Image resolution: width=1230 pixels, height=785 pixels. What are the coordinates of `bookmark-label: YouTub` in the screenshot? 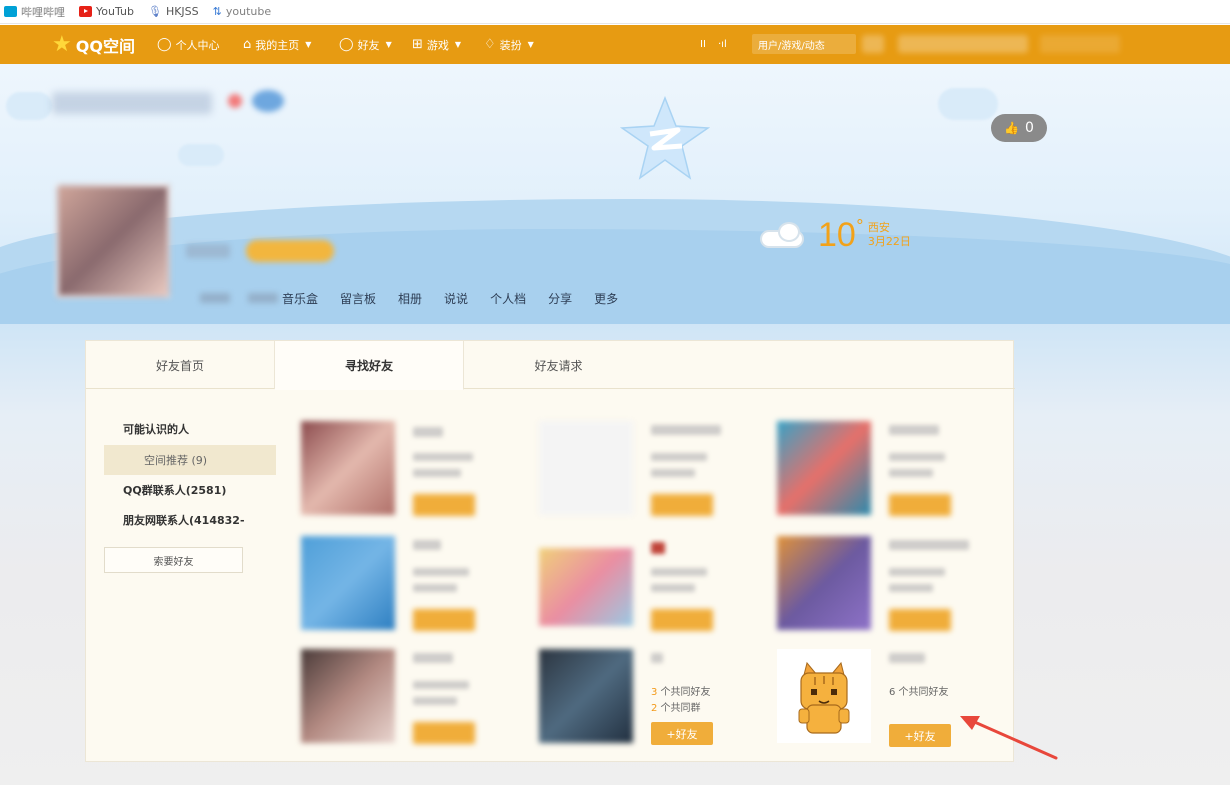 It's located at (115, 11).